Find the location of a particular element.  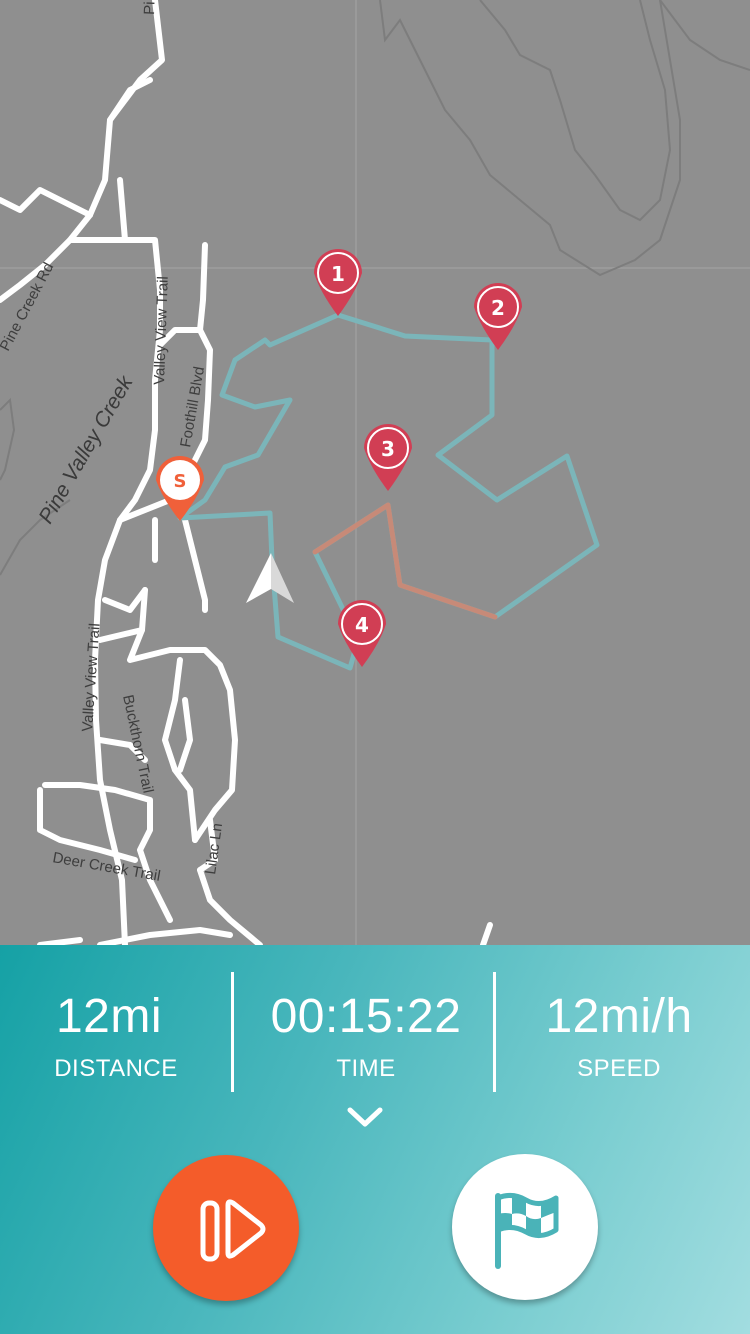

flag-button is located at coordinates (525, 1227).